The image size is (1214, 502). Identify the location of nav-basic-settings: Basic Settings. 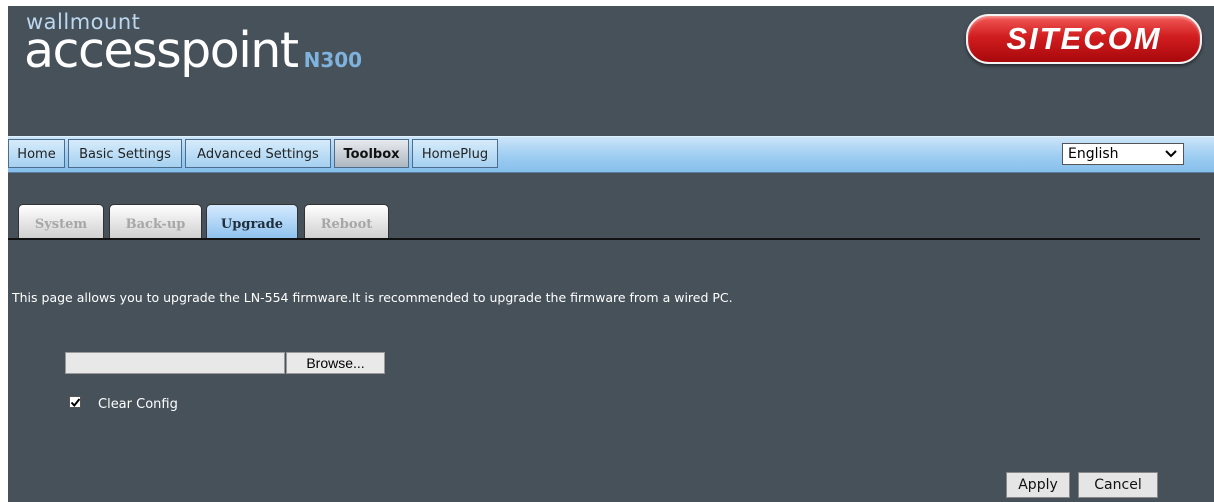
(125, 153).